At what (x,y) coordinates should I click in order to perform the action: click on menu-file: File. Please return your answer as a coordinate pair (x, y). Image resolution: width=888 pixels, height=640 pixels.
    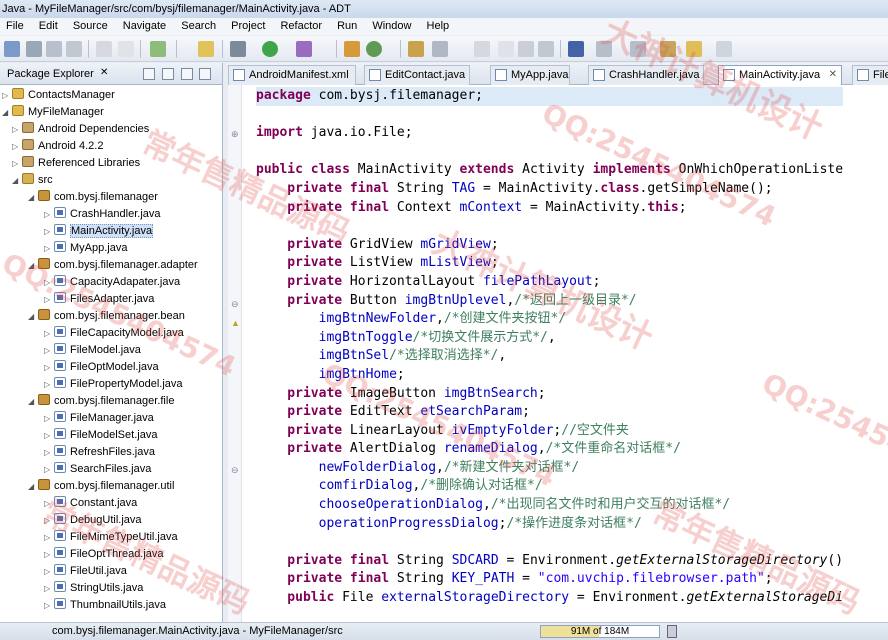
    Looking at the image, I should click on (15, 26).